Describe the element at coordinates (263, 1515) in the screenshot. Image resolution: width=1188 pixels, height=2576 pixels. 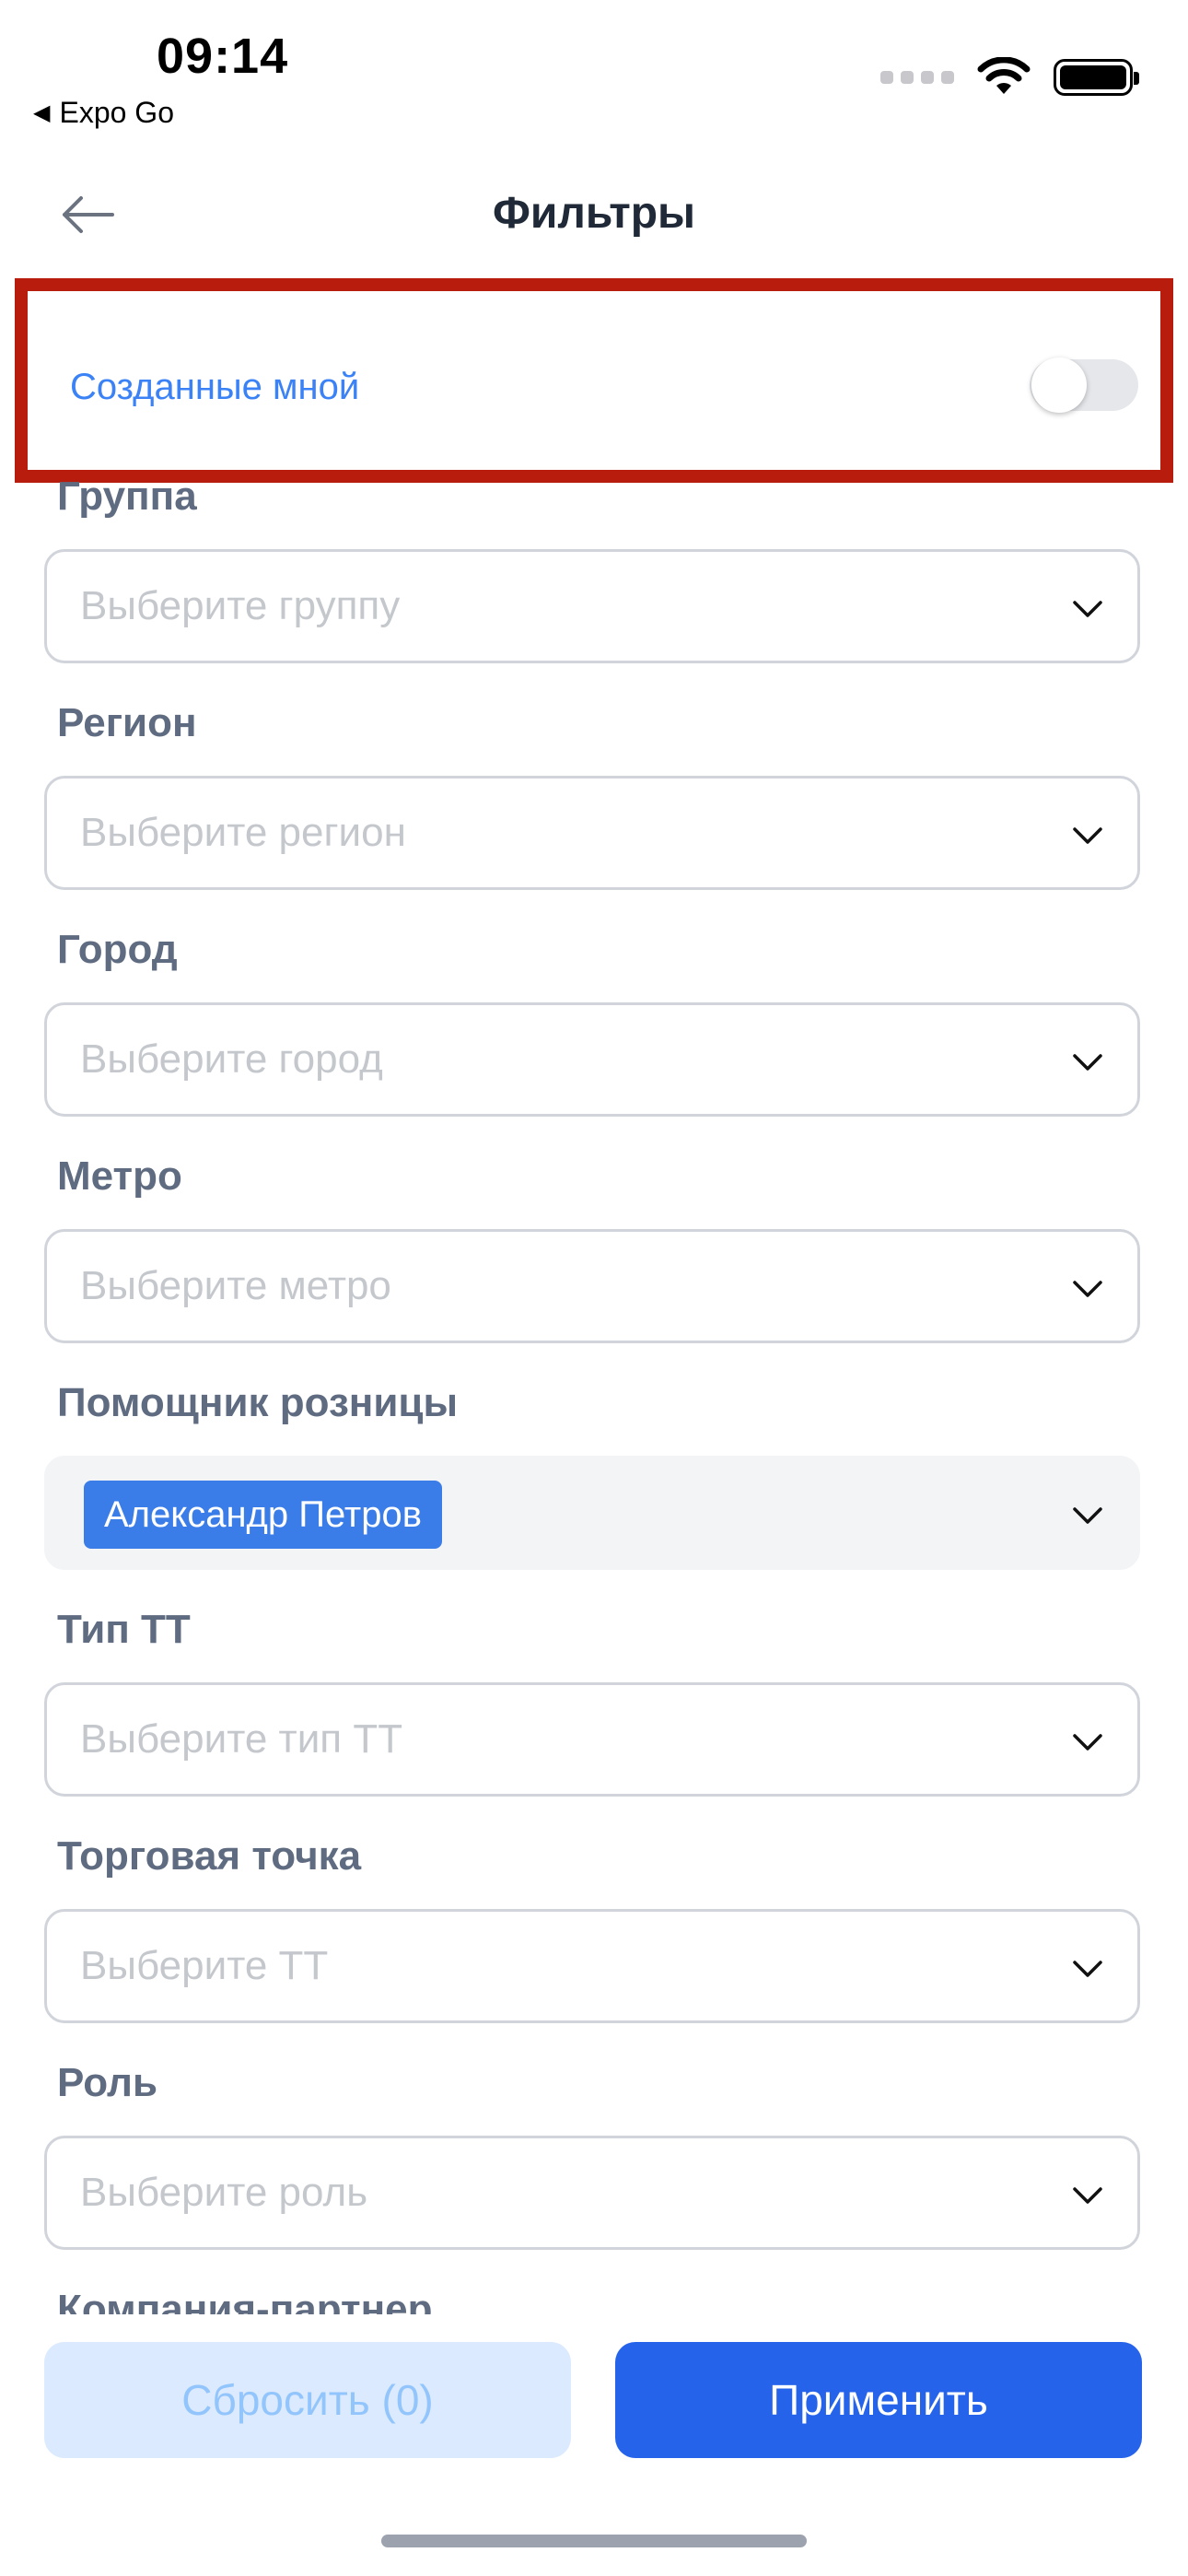
I see `selected-assistant-chip: Александр Петров` at that location.